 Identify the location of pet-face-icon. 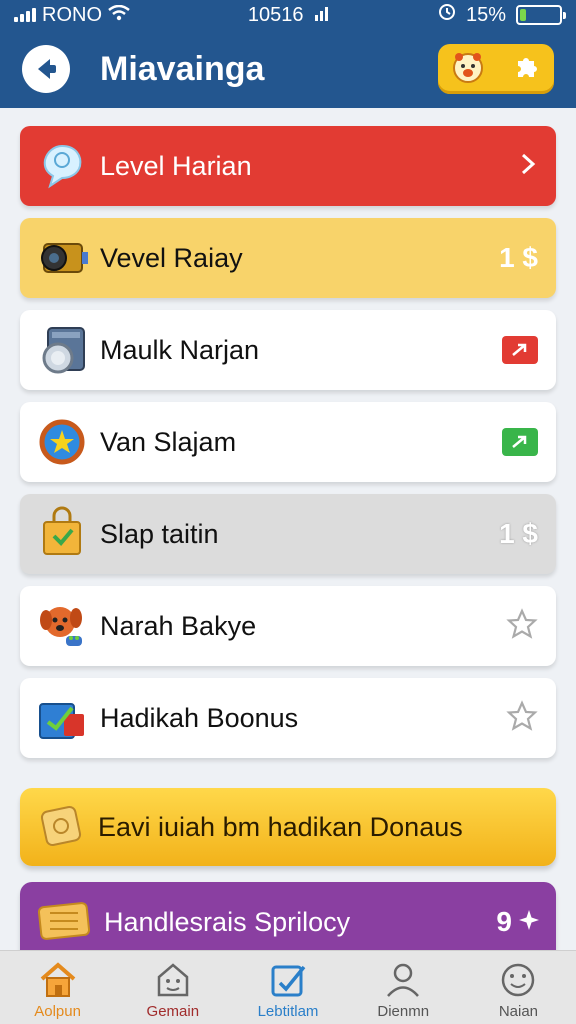
(468, 69).